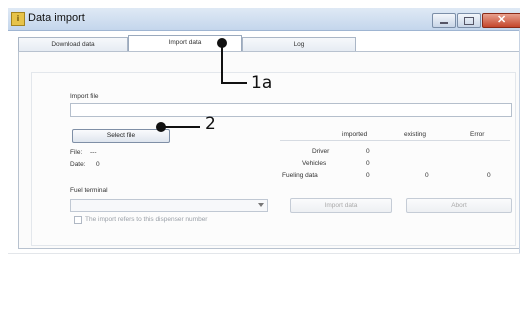 The image size is (520, 322). Describe the element at coordinates (477, 134) in the screenshot. I see `header-error: Error` at that location.